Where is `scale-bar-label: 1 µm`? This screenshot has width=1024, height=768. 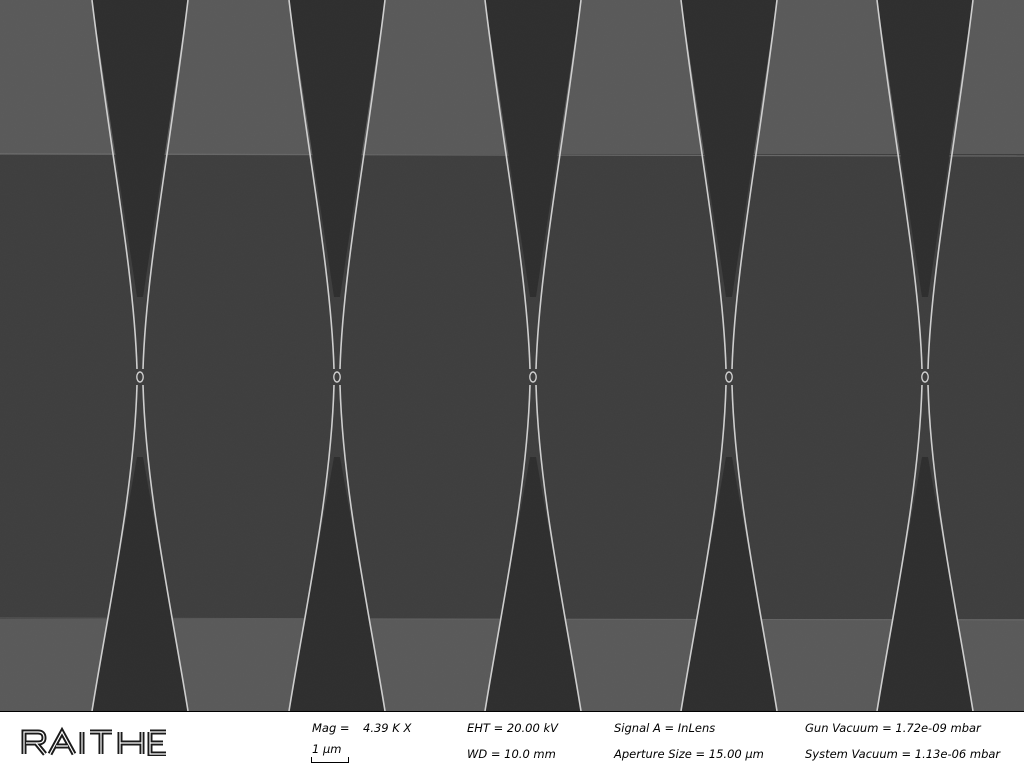 scale-bar-label: 1 µm is located at coordinates (327, 749).